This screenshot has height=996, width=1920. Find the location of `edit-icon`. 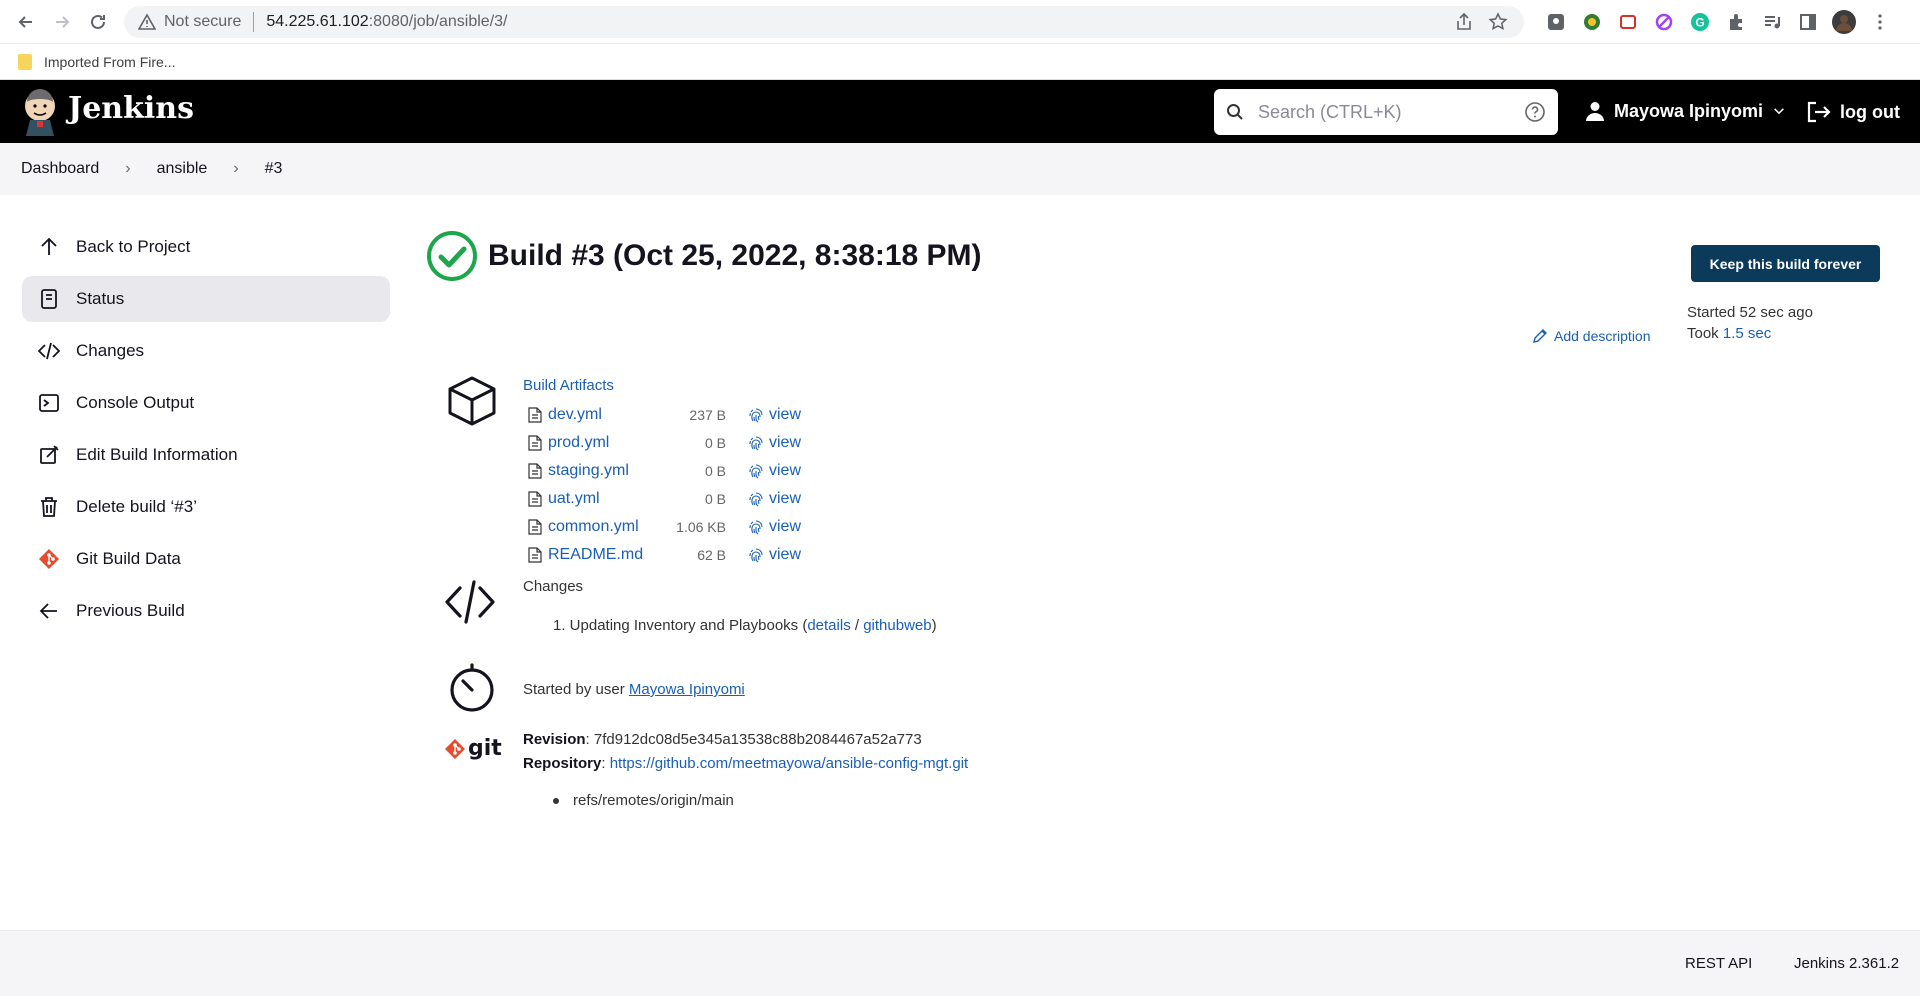

edit-icon is located at coordinates (49, 454).